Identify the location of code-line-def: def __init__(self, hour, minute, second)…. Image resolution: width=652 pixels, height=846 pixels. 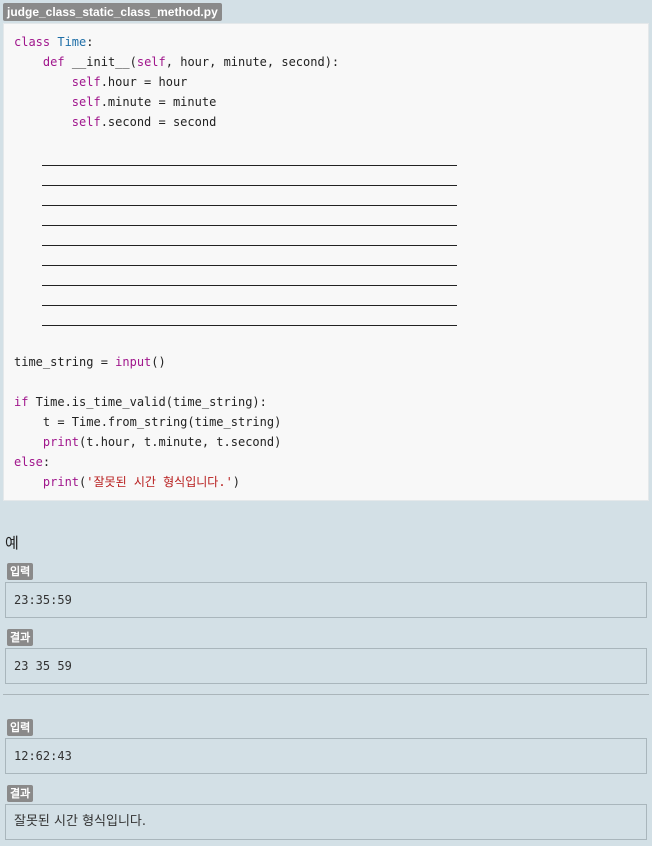
(176, 62).